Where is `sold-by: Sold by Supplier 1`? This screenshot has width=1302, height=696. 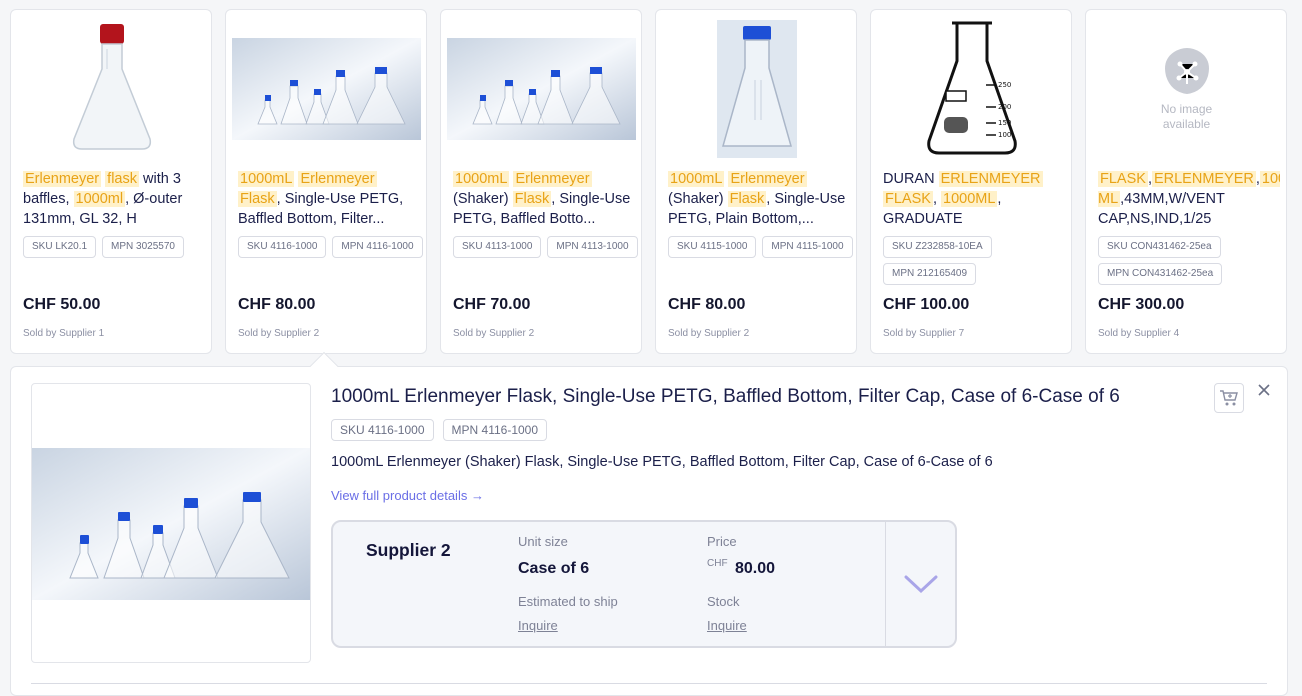 sold-by: Sold by Supplier 1 is located at coordinates (64, 333).